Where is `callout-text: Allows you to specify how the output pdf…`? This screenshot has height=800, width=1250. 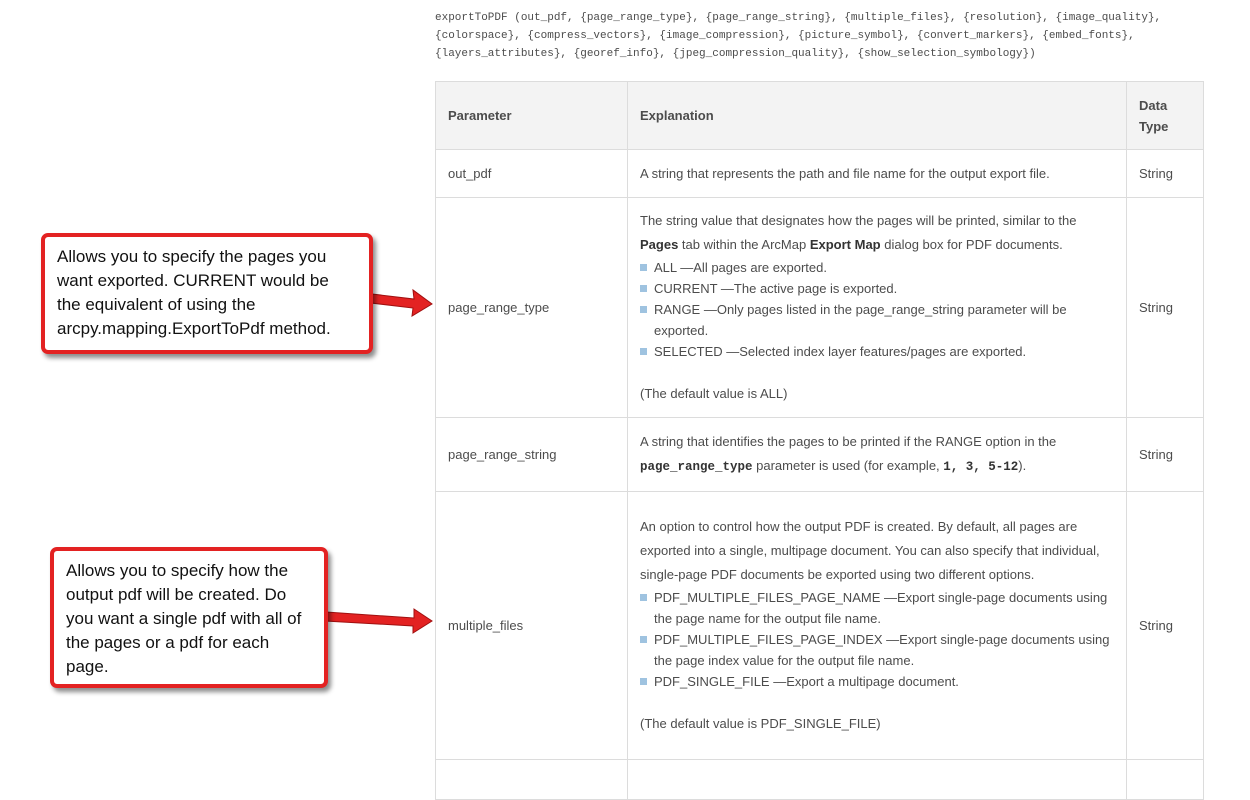 callout-text: Allows you to specify how the output pdf… is located at coordinates (184, 618).